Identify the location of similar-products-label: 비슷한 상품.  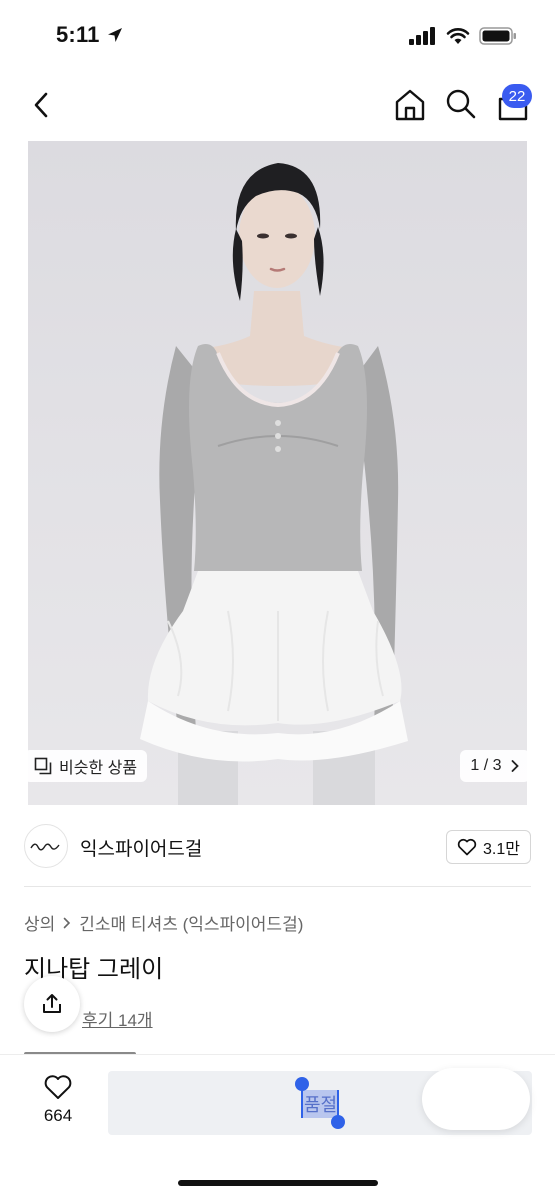
(98, 768).